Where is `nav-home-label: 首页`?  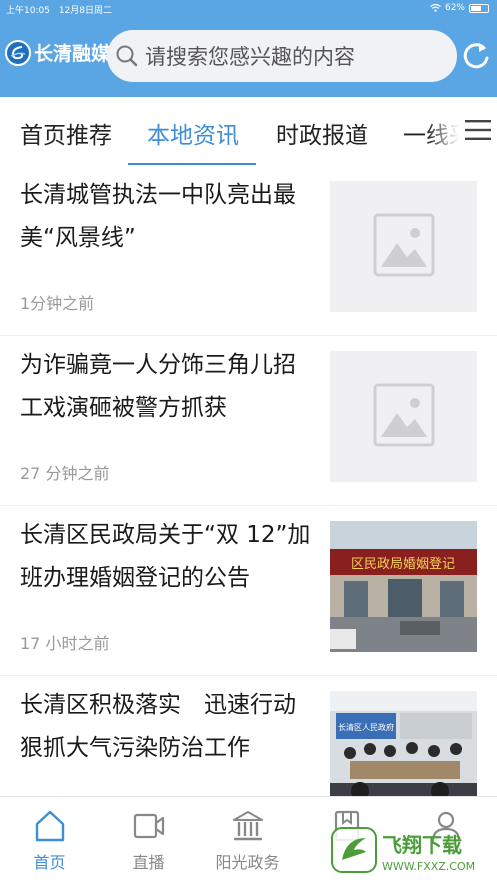
nav-home-label: 首页 is located at coordinates (49, 862).